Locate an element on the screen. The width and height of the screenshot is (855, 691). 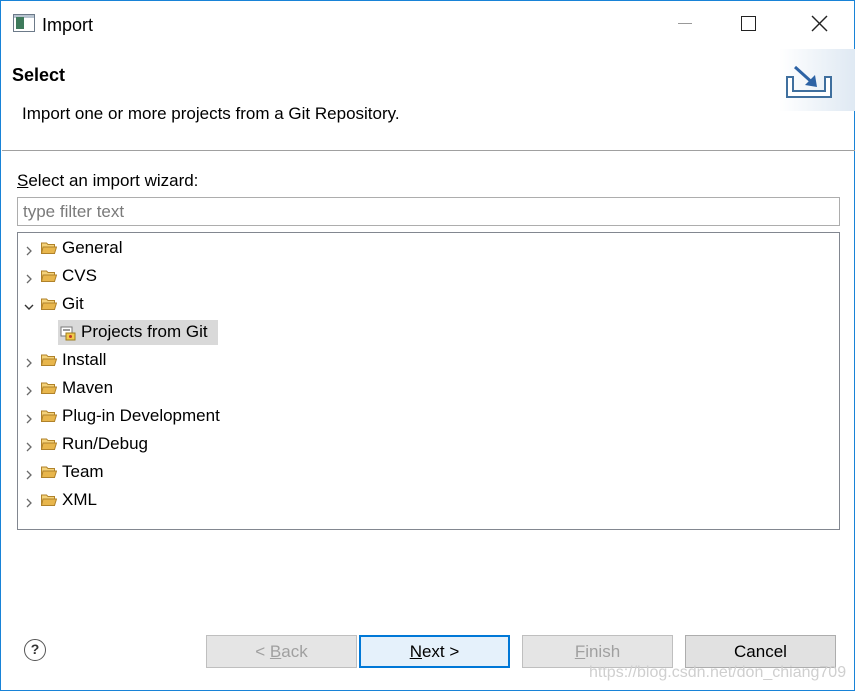
wizard-label: Select an import wizard: is located at coordinates (108, 180).